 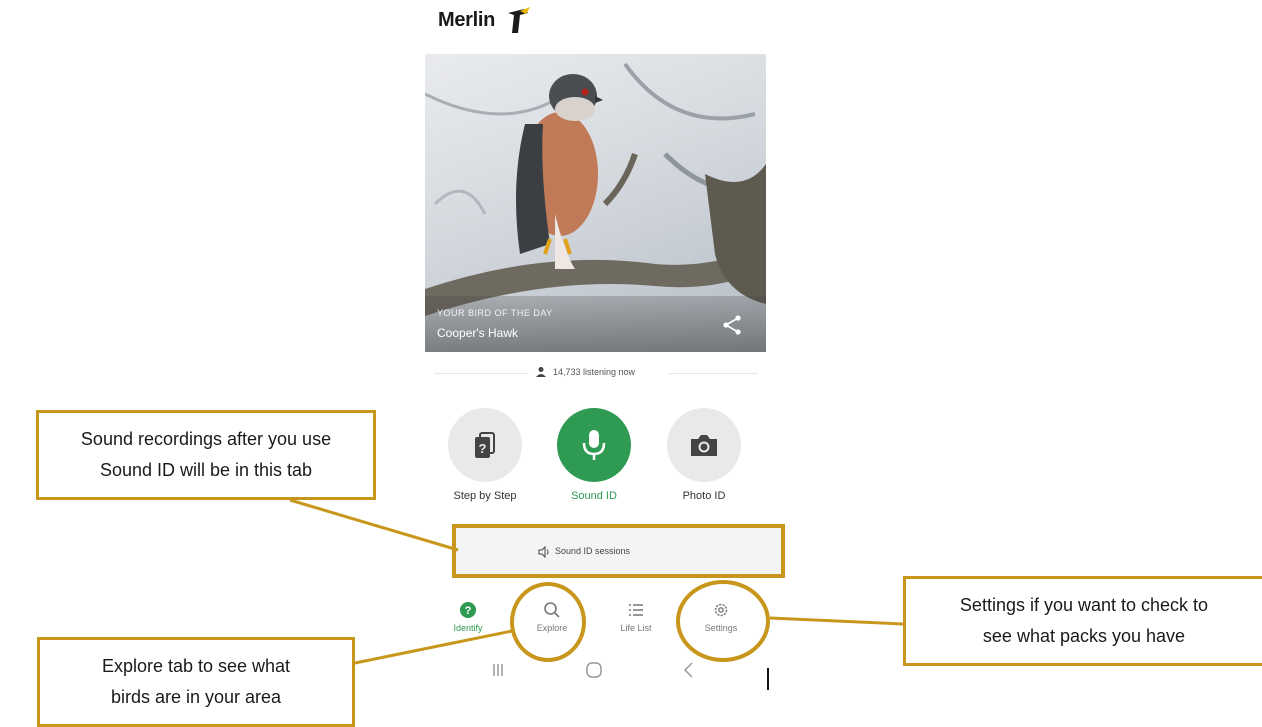 What do you see at coordinates (594, 372) in the screenshot?
I see `listening-count: 14,733 listening now` at bounding box center [594, 372].